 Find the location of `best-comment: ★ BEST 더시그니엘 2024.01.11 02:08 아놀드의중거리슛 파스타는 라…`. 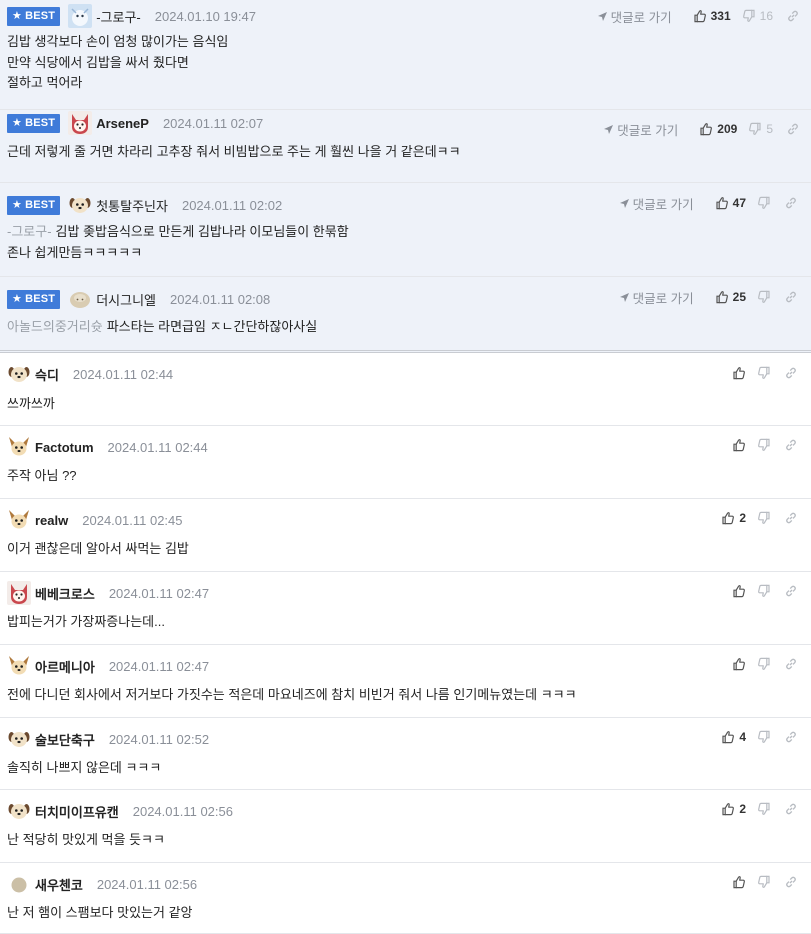

best-comment: ★ BEST 더시그니엘 2024.01.11 02:08 아놀드의중거리슛 파스타는 라… is located at coordinates (405, 315).